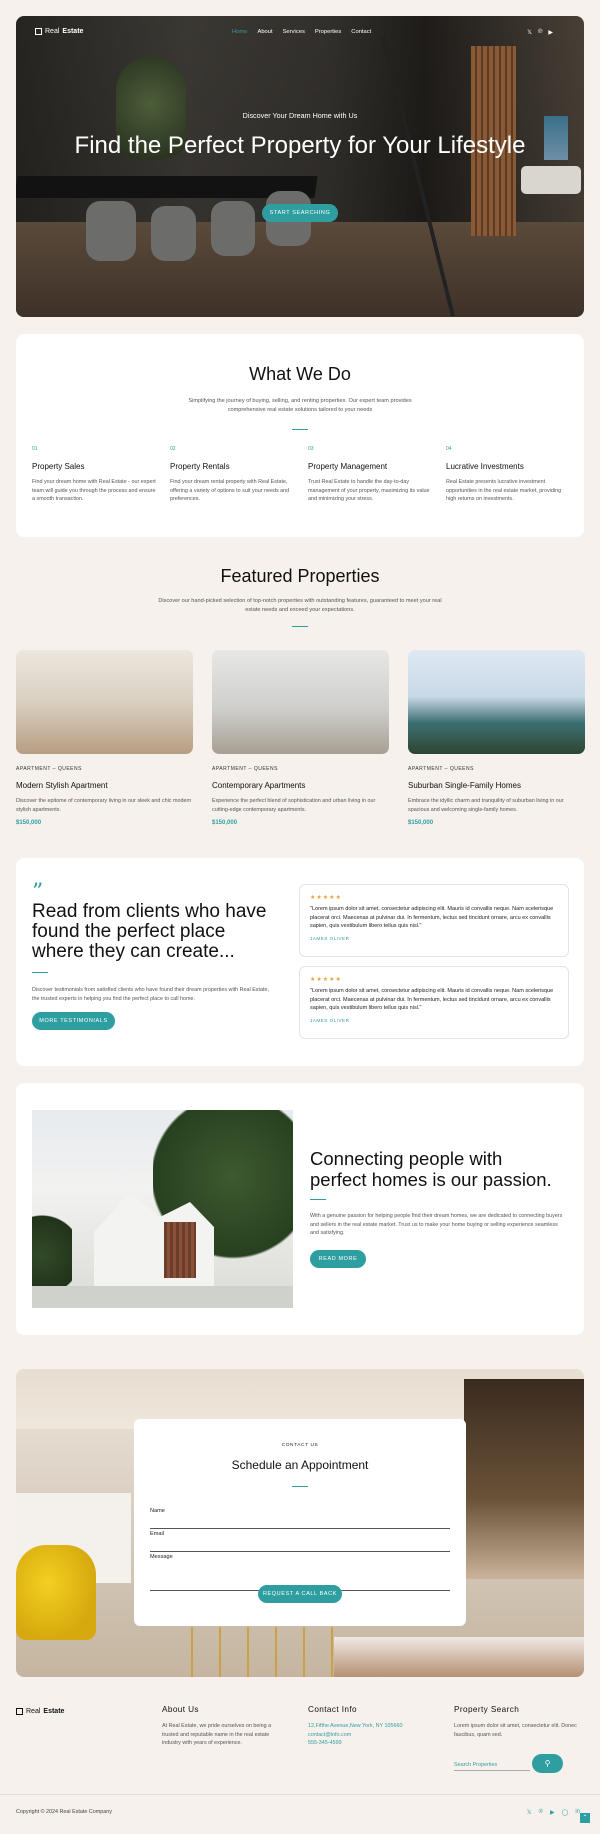 The image size is (600, 1834). Describe the element at coordinates (239, 32) in the screenshot. I see `nav-home: Home` at that location.